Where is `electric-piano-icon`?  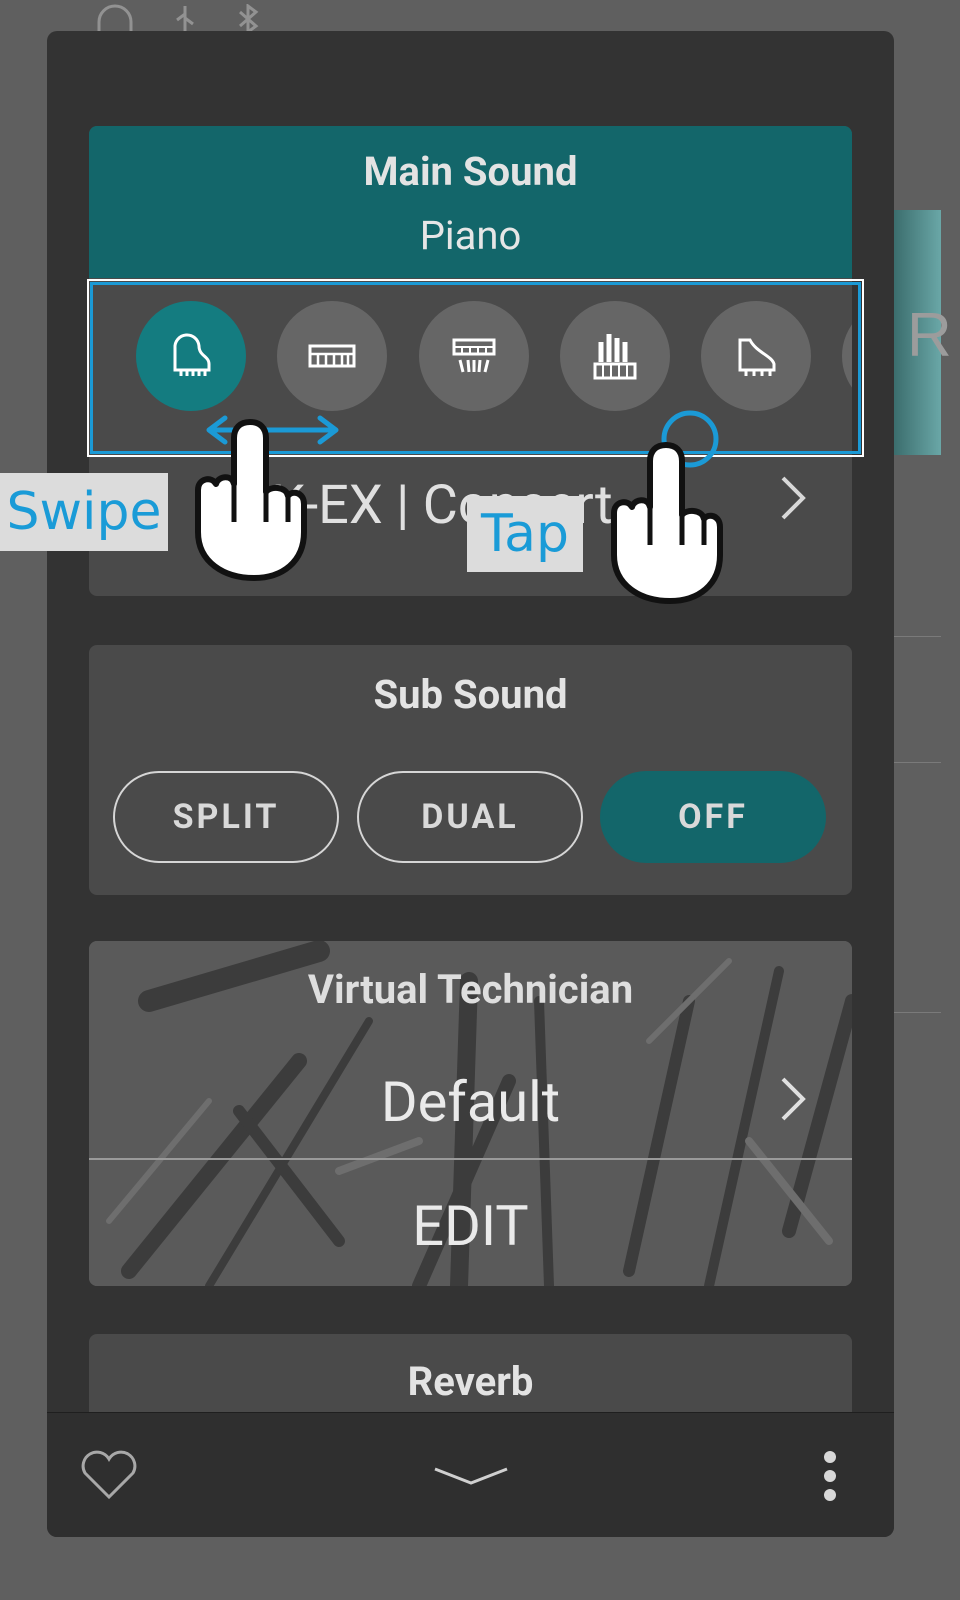
electric-piano-icon is located at coordinates (332, 356).